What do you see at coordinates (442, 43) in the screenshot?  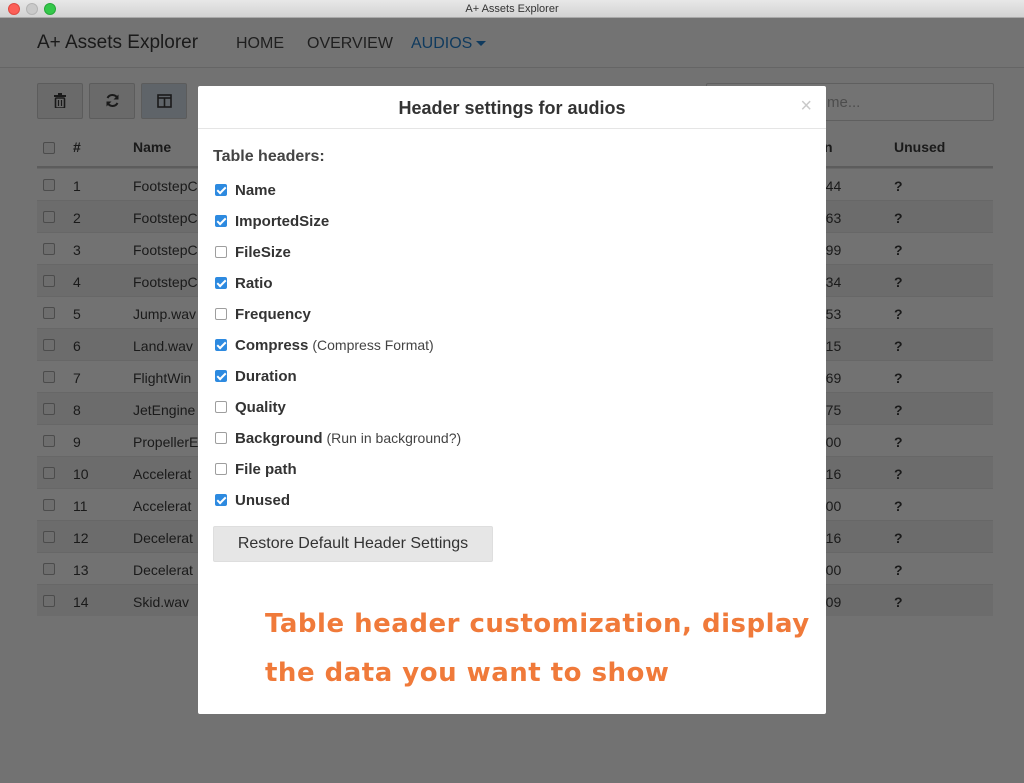 I see `nav-audios-label: AUDIOS` at bounding box center [442, 43].